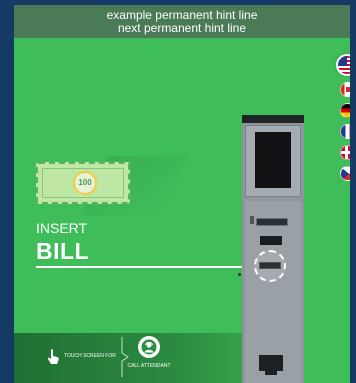 The width and height of the screenshot is (356, 383). I want to click on kiosk-display, so click(273, 160).